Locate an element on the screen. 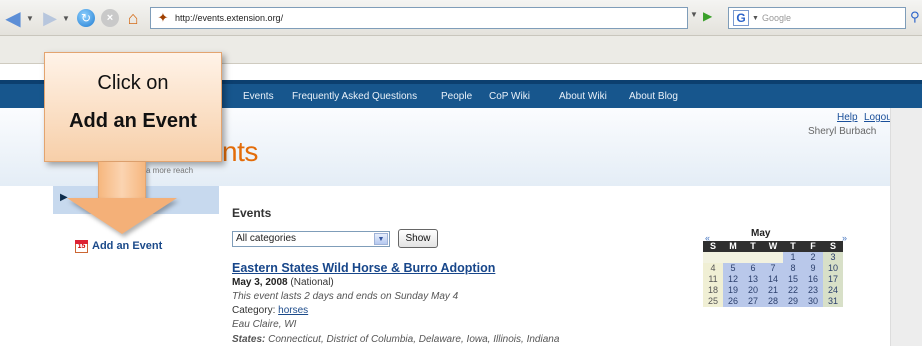 The height and width of the screenshot is (346, 922). calendar-day: 10 is located at coordinates (833, 268).